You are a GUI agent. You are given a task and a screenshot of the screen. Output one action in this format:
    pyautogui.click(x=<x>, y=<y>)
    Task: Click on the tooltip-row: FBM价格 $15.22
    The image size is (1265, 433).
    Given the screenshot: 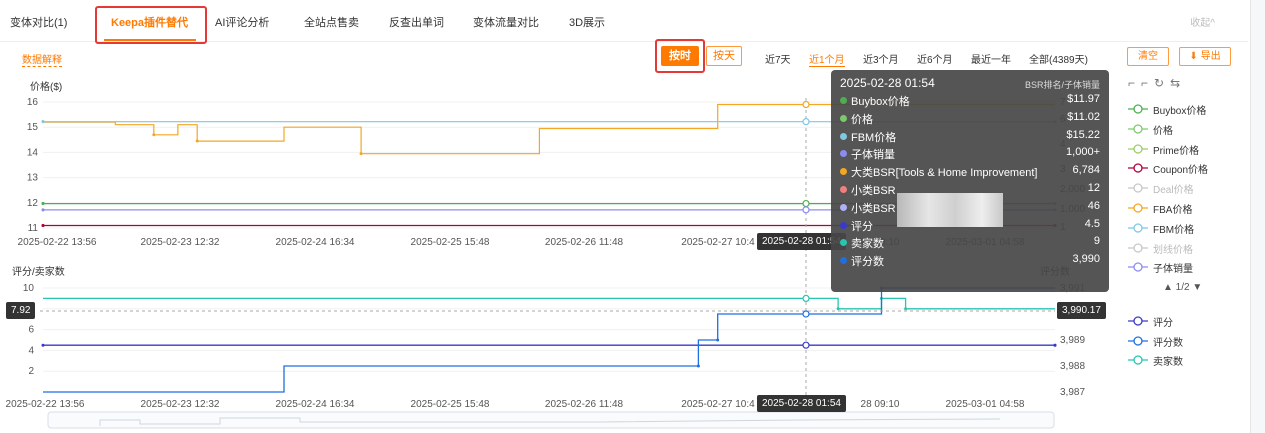 What is the action you would take?
    pyautogui.click(x=970, y=136)
    